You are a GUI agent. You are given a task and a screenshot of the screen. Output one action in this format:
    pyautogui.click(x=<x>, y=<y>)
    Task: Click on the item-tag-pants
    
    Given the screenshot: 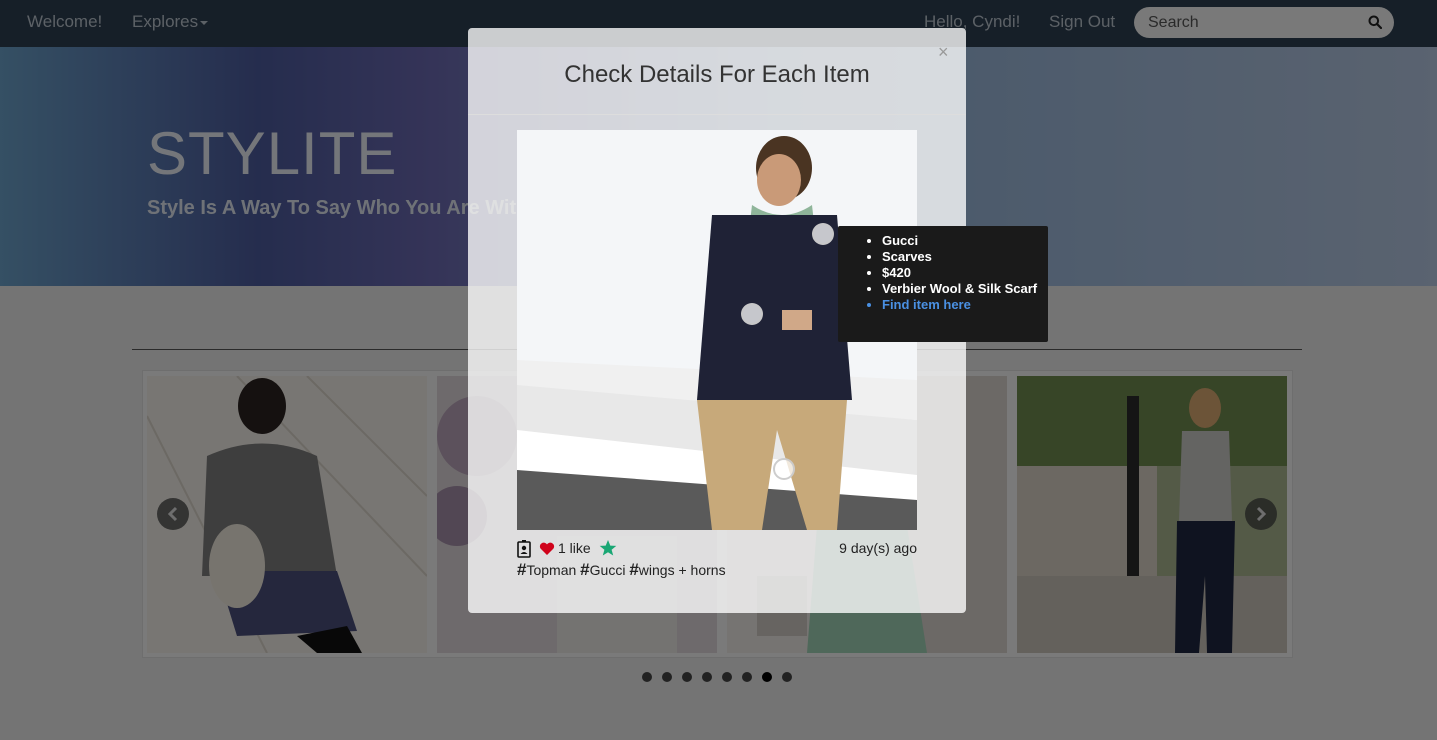 What is the action you would take?
    pyautogui.click(x=784, y=469)
    